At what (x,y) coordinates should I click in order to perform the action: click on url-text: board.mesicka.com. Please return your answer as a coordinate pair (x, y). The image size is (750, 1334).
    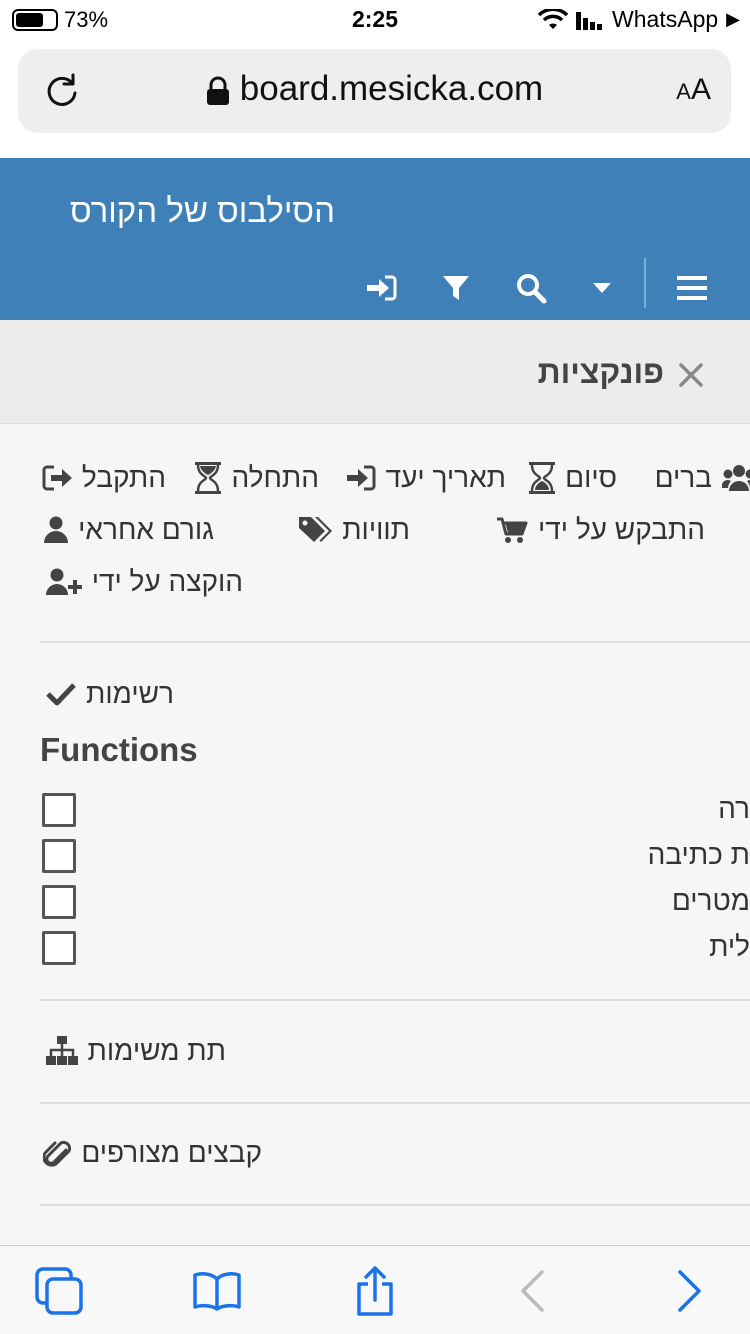
    Looking at the image, I should click on (391, 88).